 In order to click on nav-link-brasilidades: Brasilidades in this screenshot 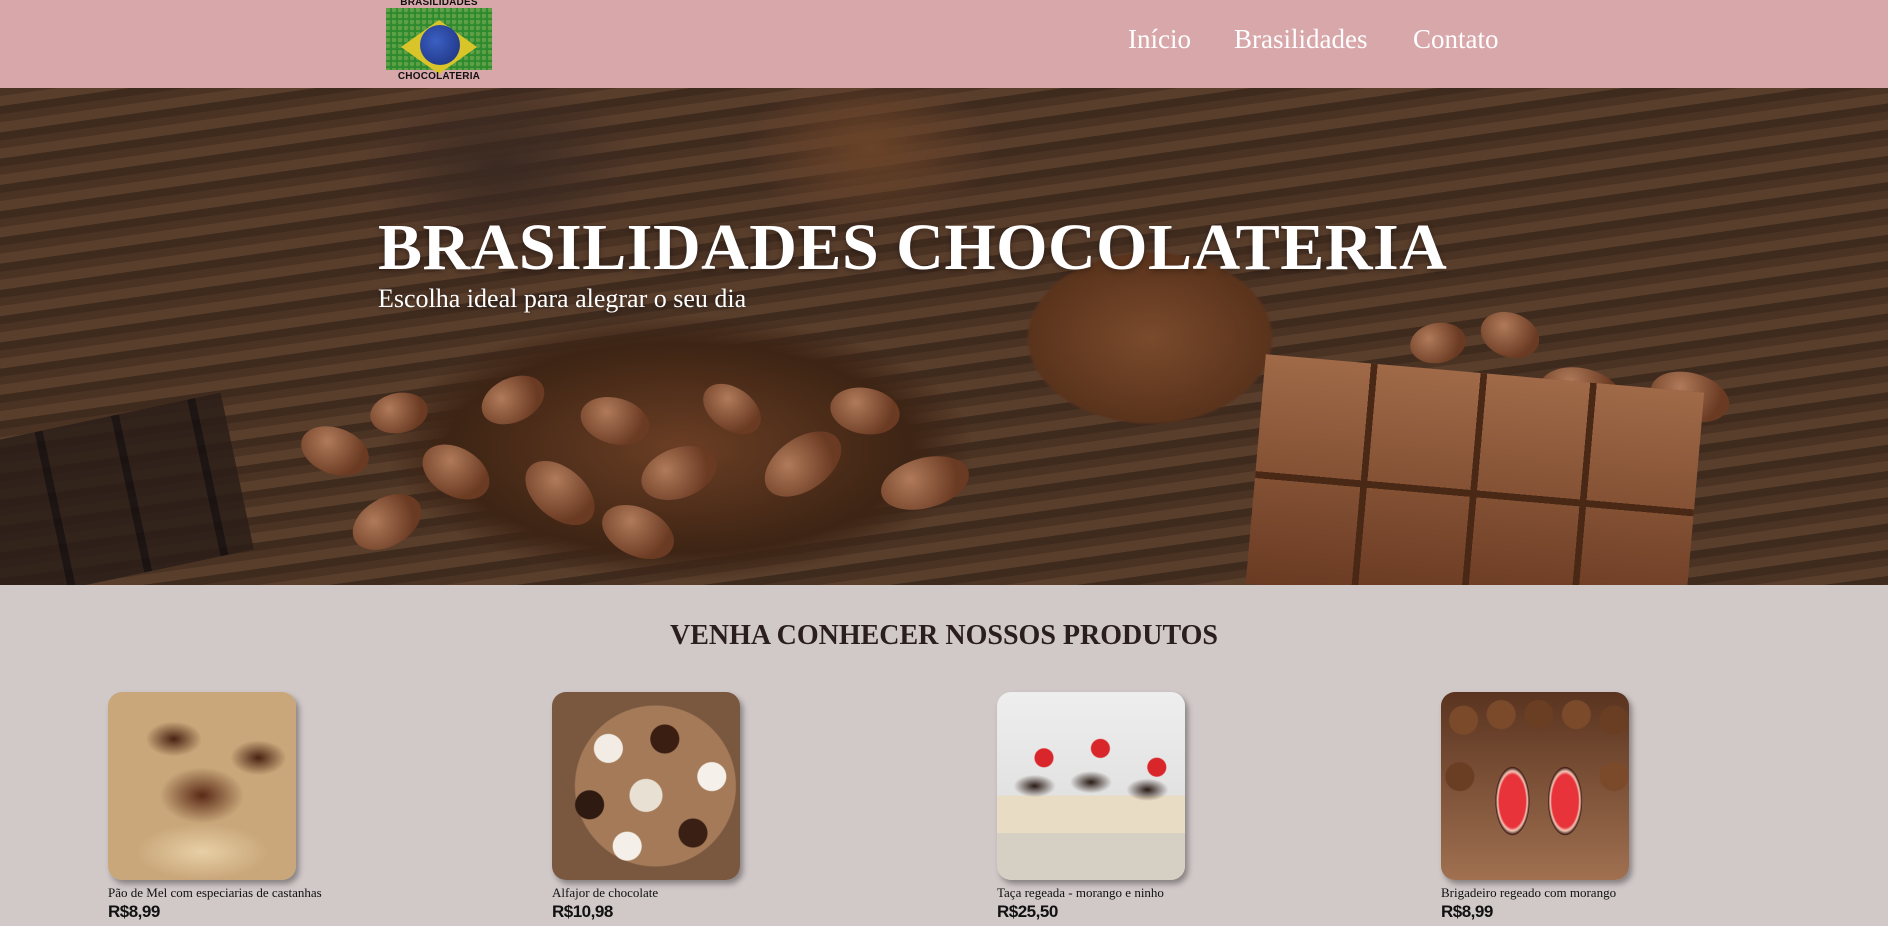, I will do `click(1300, 39)`.